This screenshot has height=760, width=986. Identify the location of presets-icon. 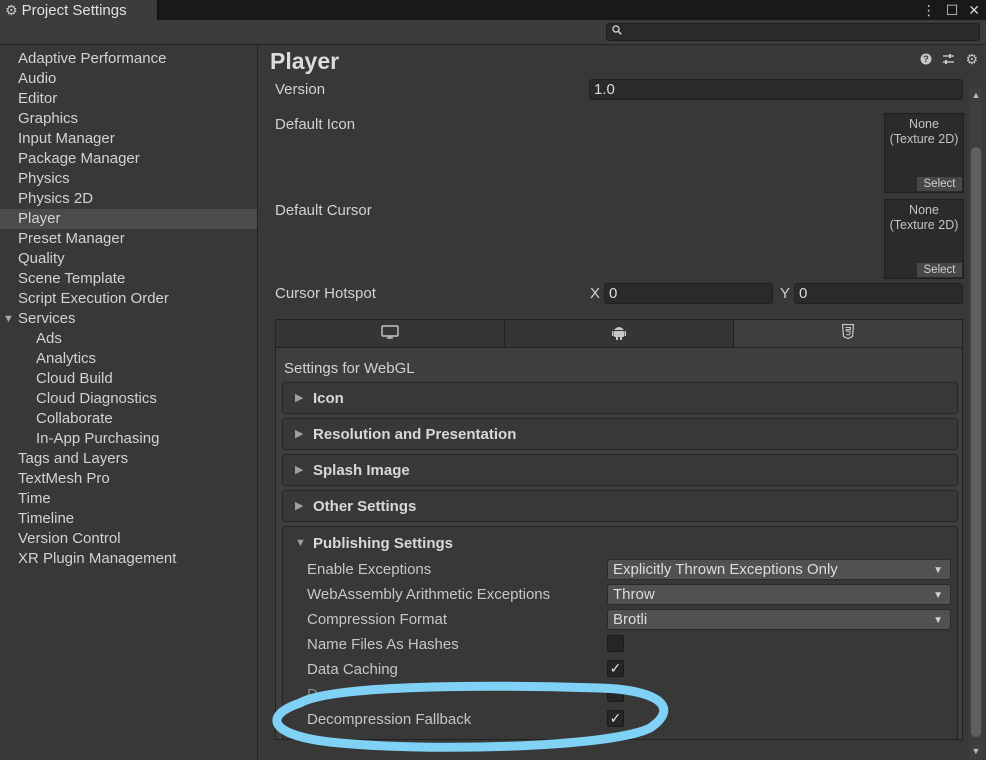
(948, 60).